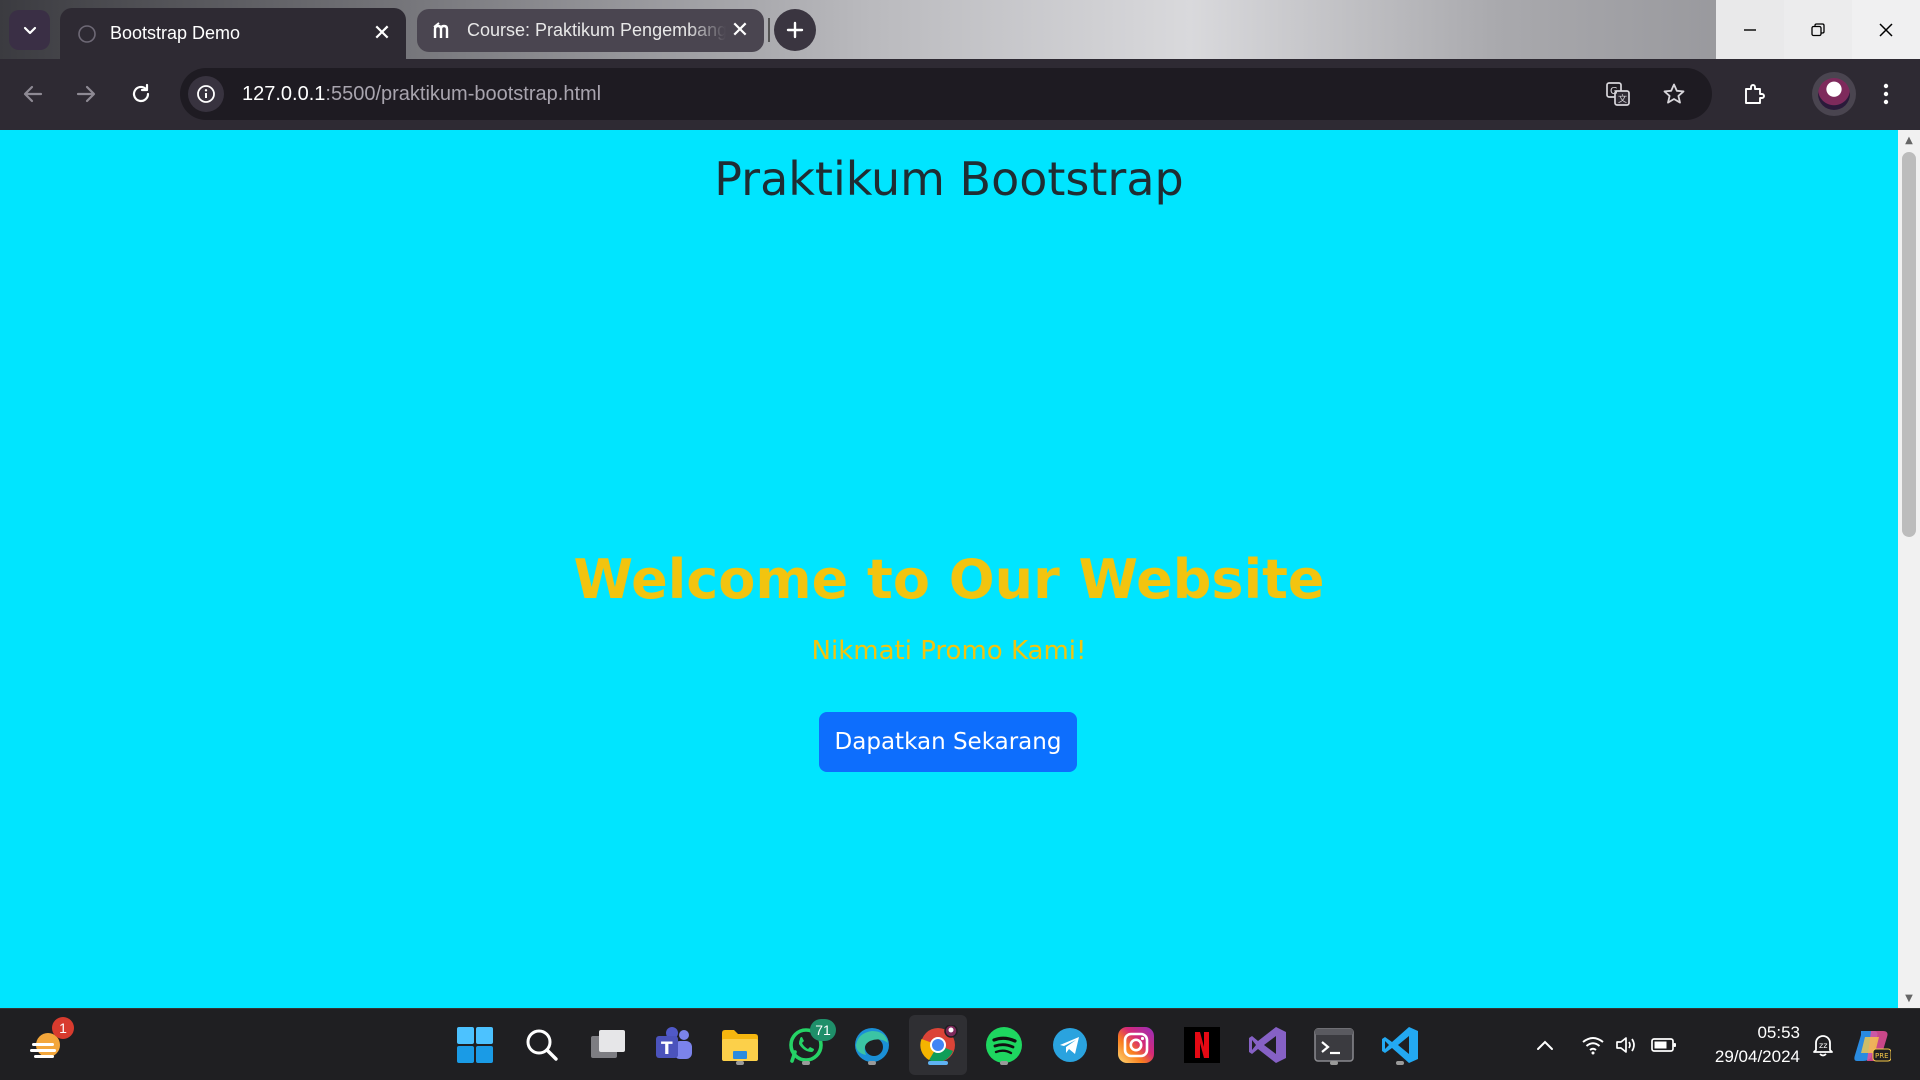  I want to click on translate-icon: G文, so click(1618, 94).